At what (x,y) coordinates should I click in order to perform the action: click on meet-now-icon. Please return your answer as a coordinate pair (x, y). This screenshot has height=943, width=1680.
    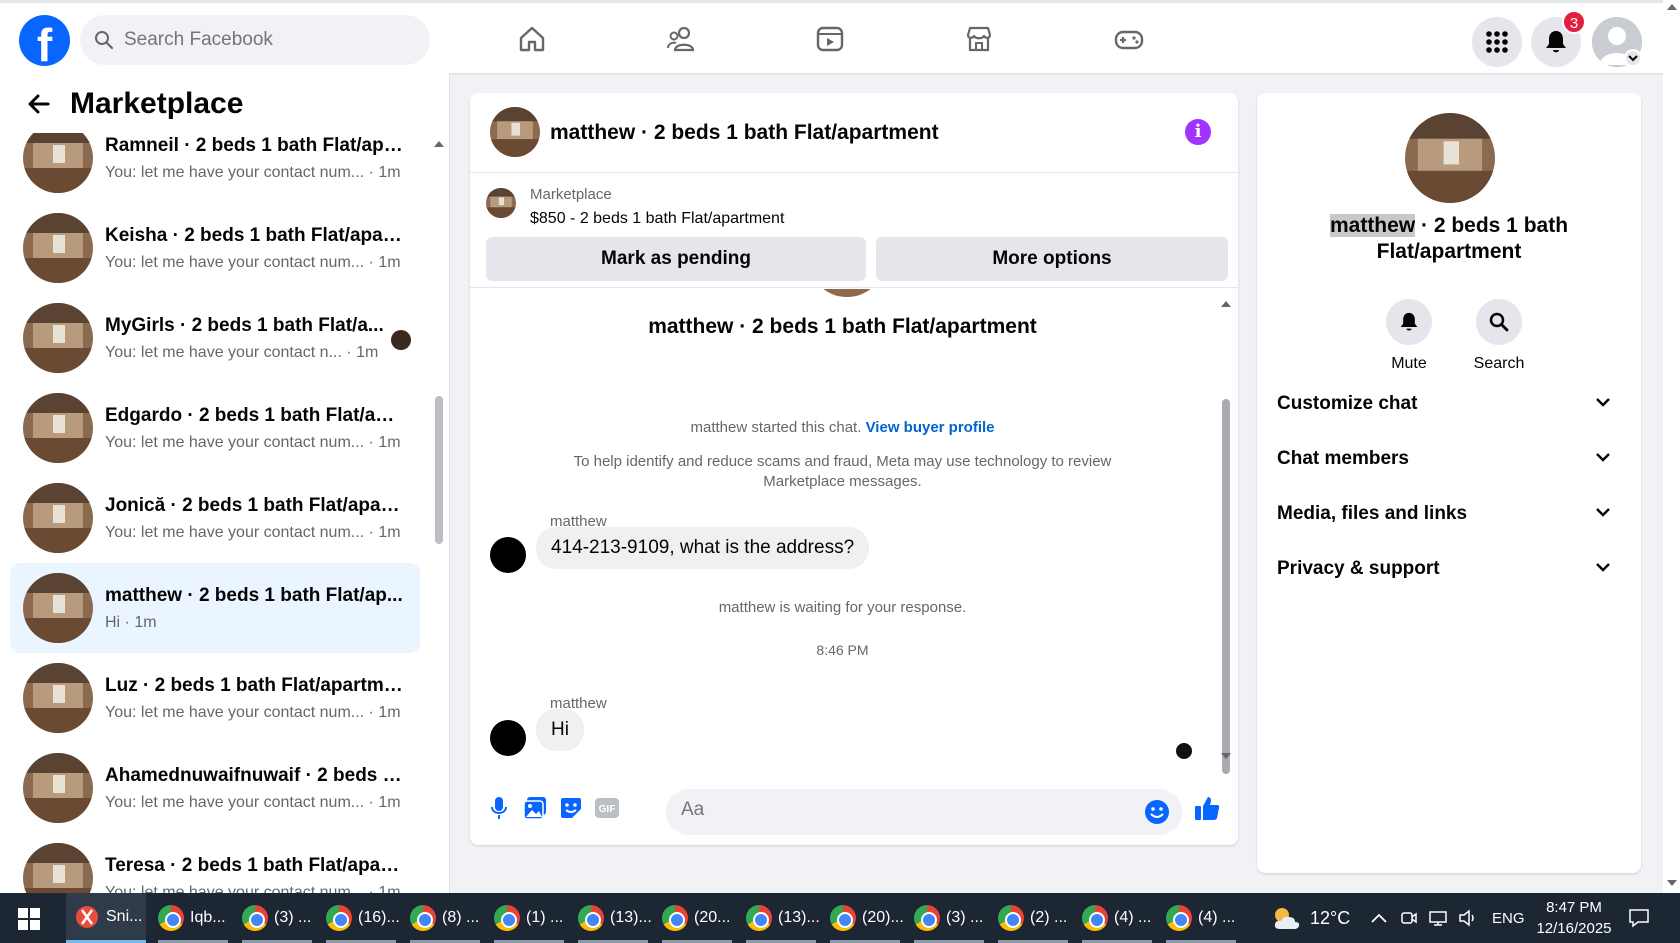
    Looking at the image, I should click on (1409, 918).